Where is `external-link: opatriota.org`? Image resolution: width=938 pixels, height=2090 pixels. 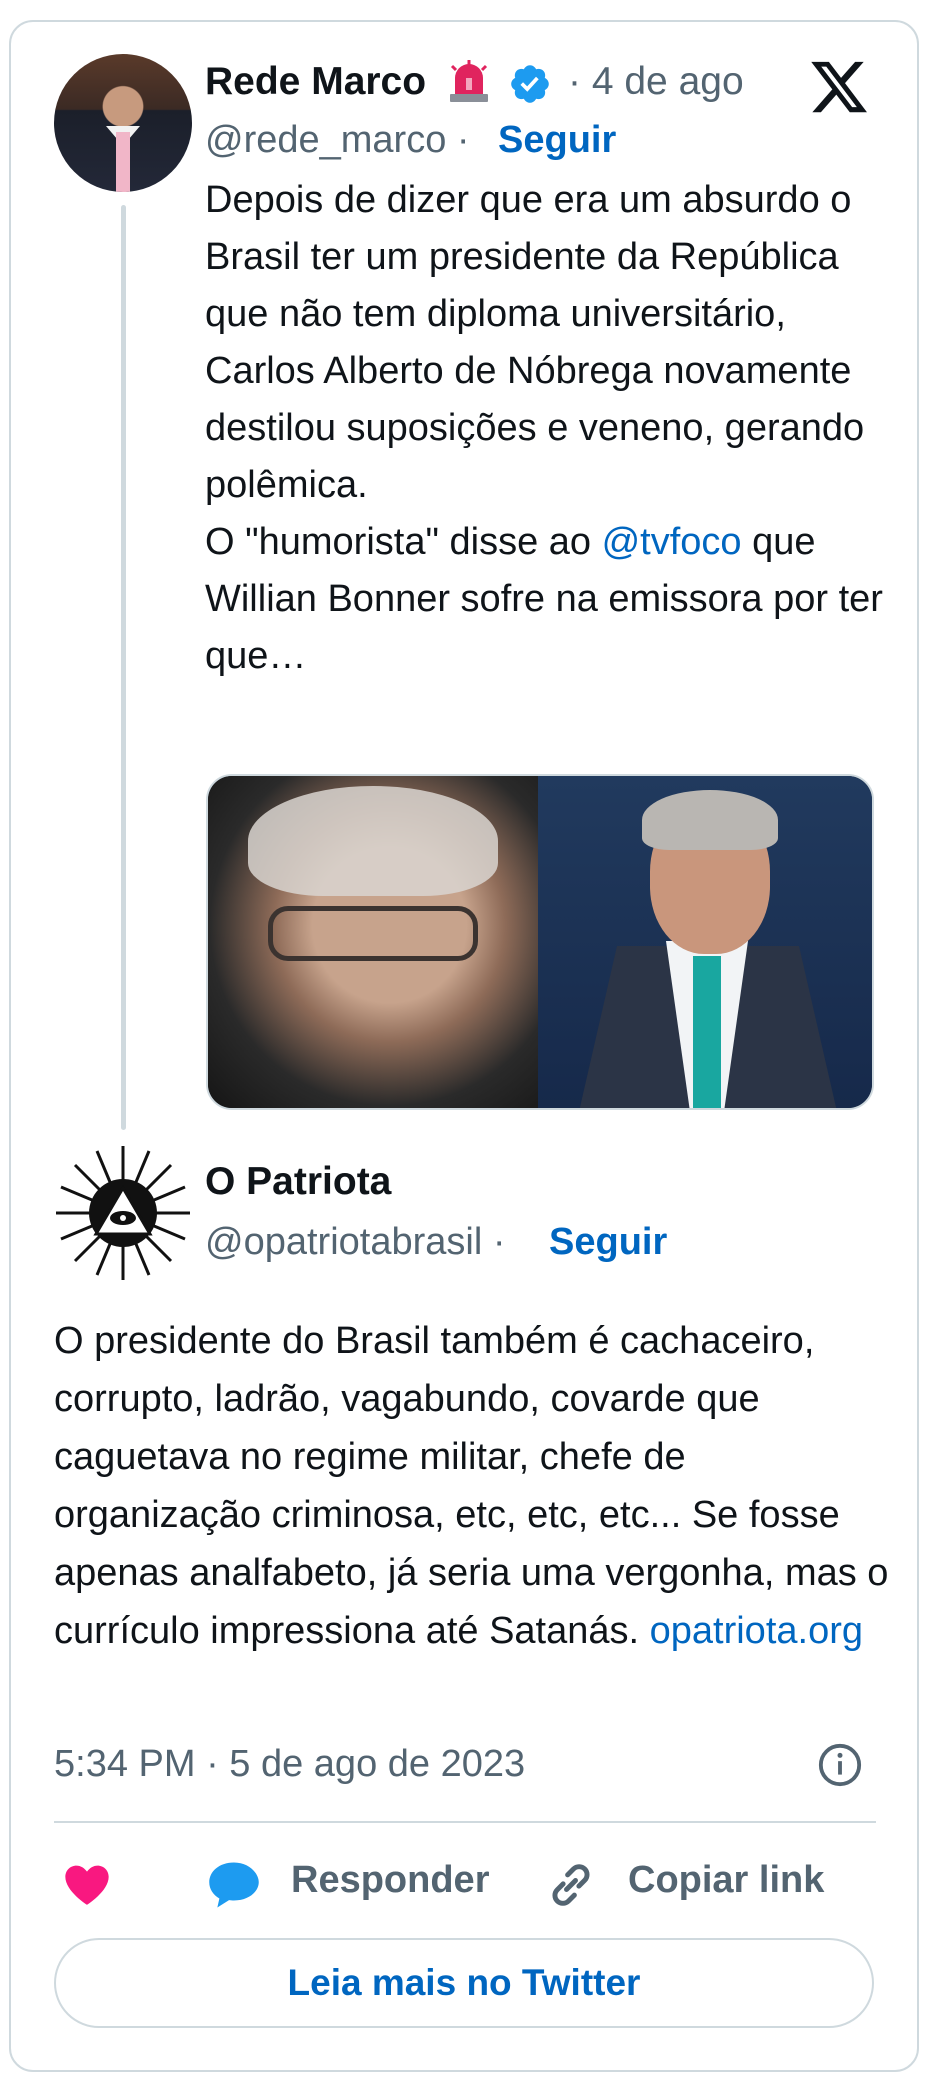
external-link: opatriota.org is located at coordinates (756, 1631).